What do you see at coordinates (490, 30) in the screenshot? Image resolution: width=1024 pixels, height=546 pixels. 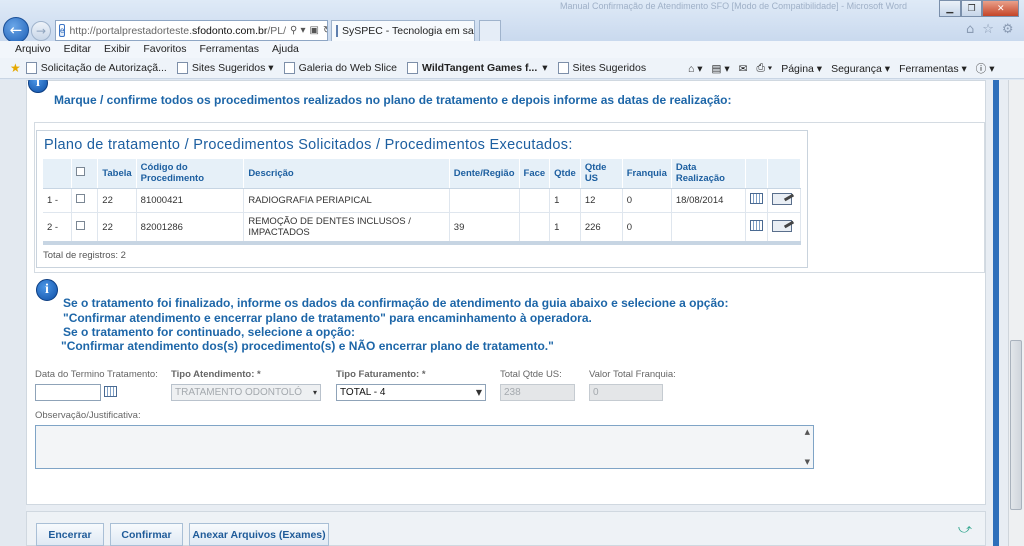 I see `new-tab-button` at bounding box center [490, 30].